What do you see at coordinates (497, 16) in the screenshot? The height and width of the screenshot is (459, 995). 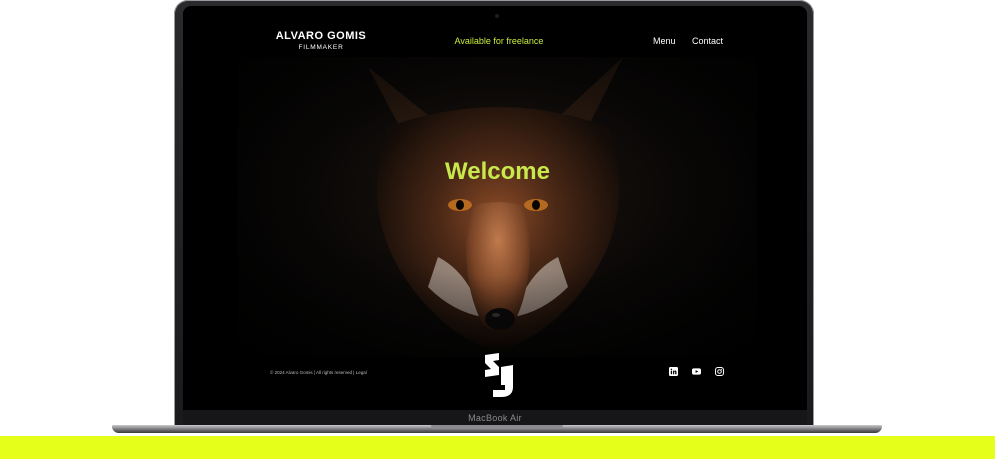 I see `webcam-icon` at bounding box center [497, 16].